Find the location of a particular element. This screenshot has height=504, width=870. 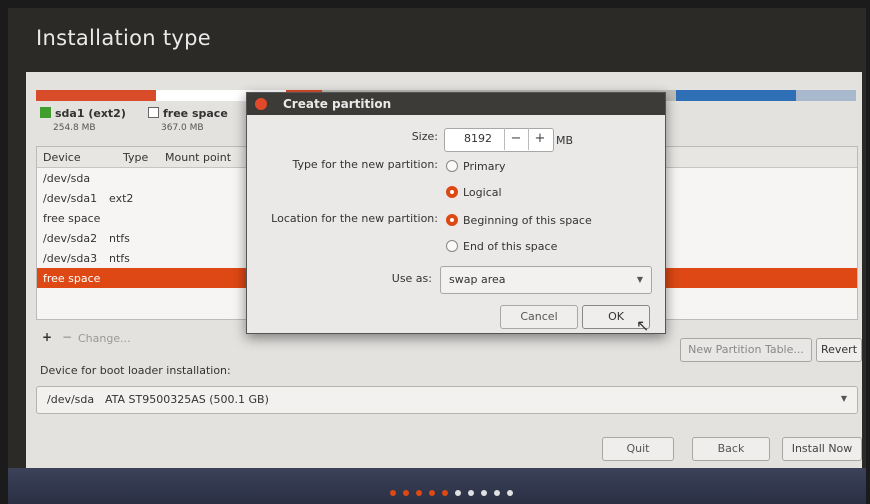

size-unit: MB is located at coordinates (565, 140).